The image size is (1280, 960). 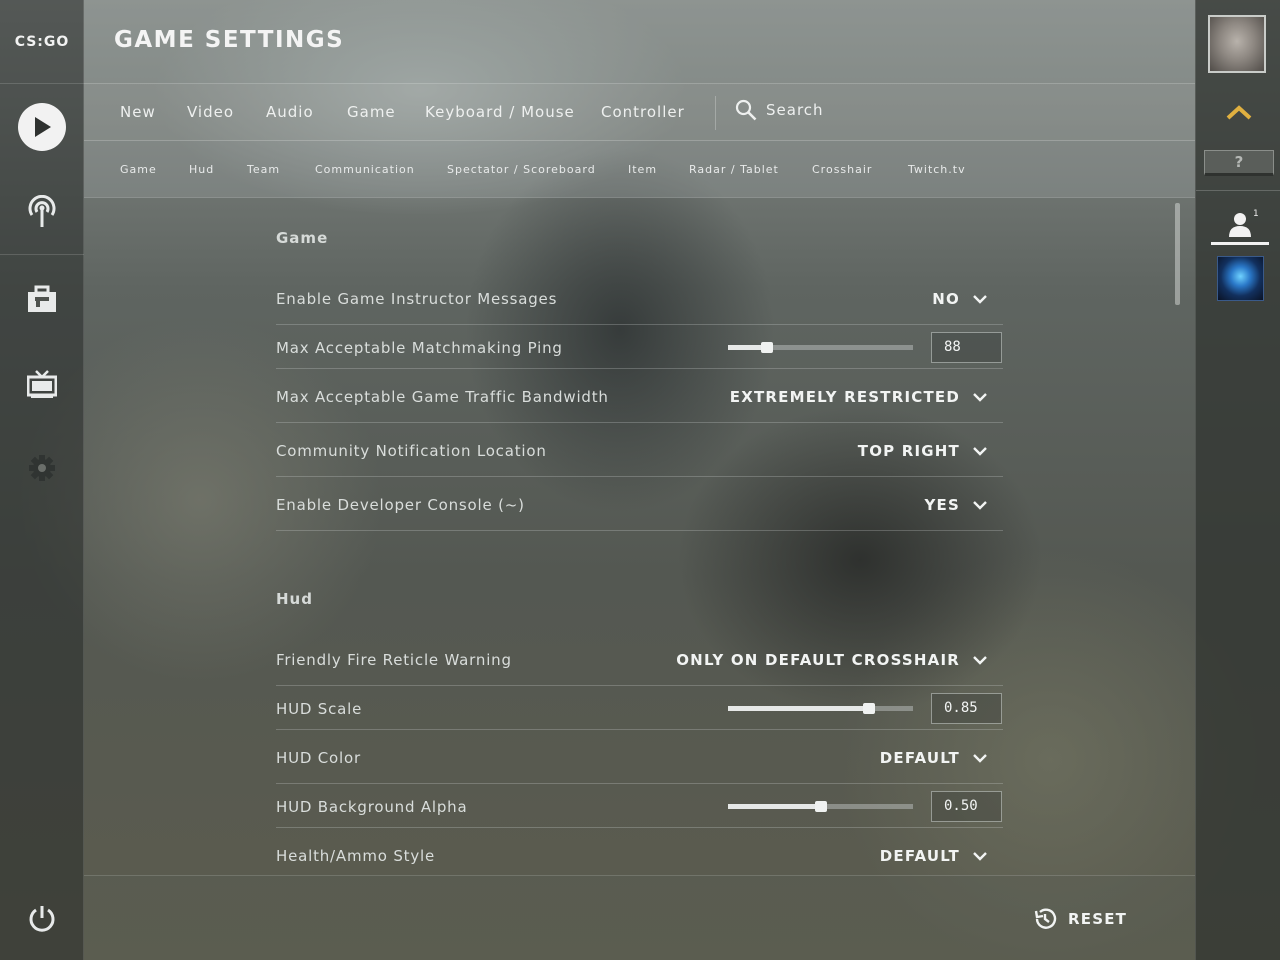 What do you see at coordinates (774, 806) in the screenshot?
I see `slider-fill` at bounding box center [774, 806].